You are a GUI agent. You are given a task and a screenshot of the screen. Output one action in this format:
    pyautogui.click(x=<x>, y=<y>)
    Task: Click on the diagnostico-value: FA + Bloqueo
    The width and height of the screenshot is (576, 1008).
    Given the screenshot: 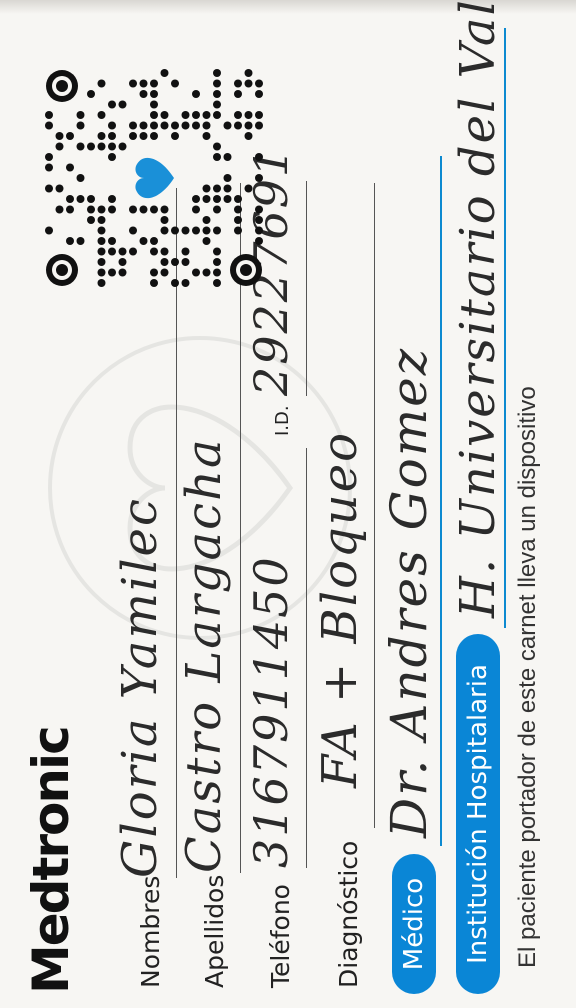 What is the action you would take?
    pyautogui.click(x=340, y=609)
    